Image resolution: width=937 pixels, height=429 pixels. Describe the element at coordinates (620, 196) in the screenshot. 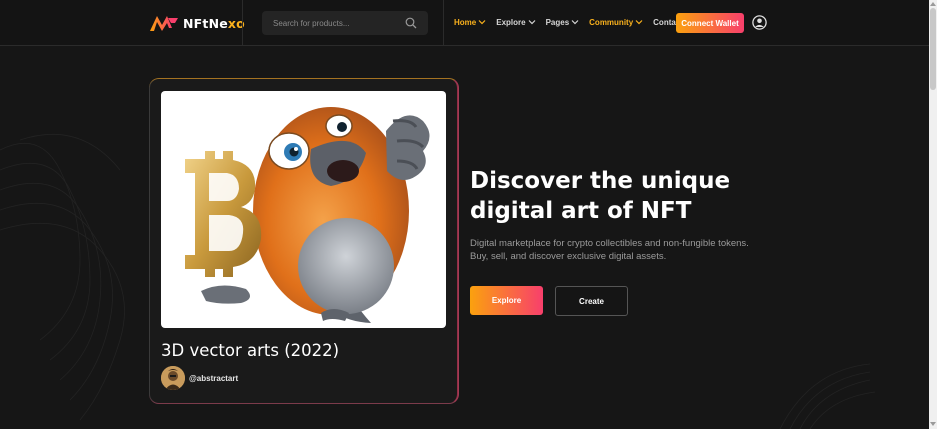

I see `hero-title: Discover the unique digital art of NFT` at that location.